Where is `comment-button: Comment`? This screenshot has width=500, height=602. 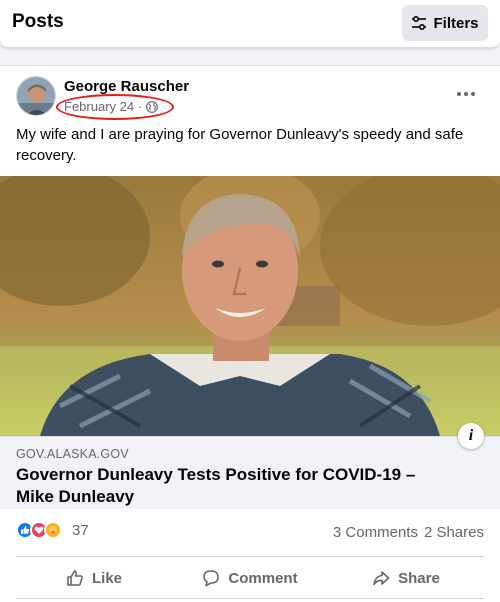 comment-button: Comment is located at coordinates (250, 578).